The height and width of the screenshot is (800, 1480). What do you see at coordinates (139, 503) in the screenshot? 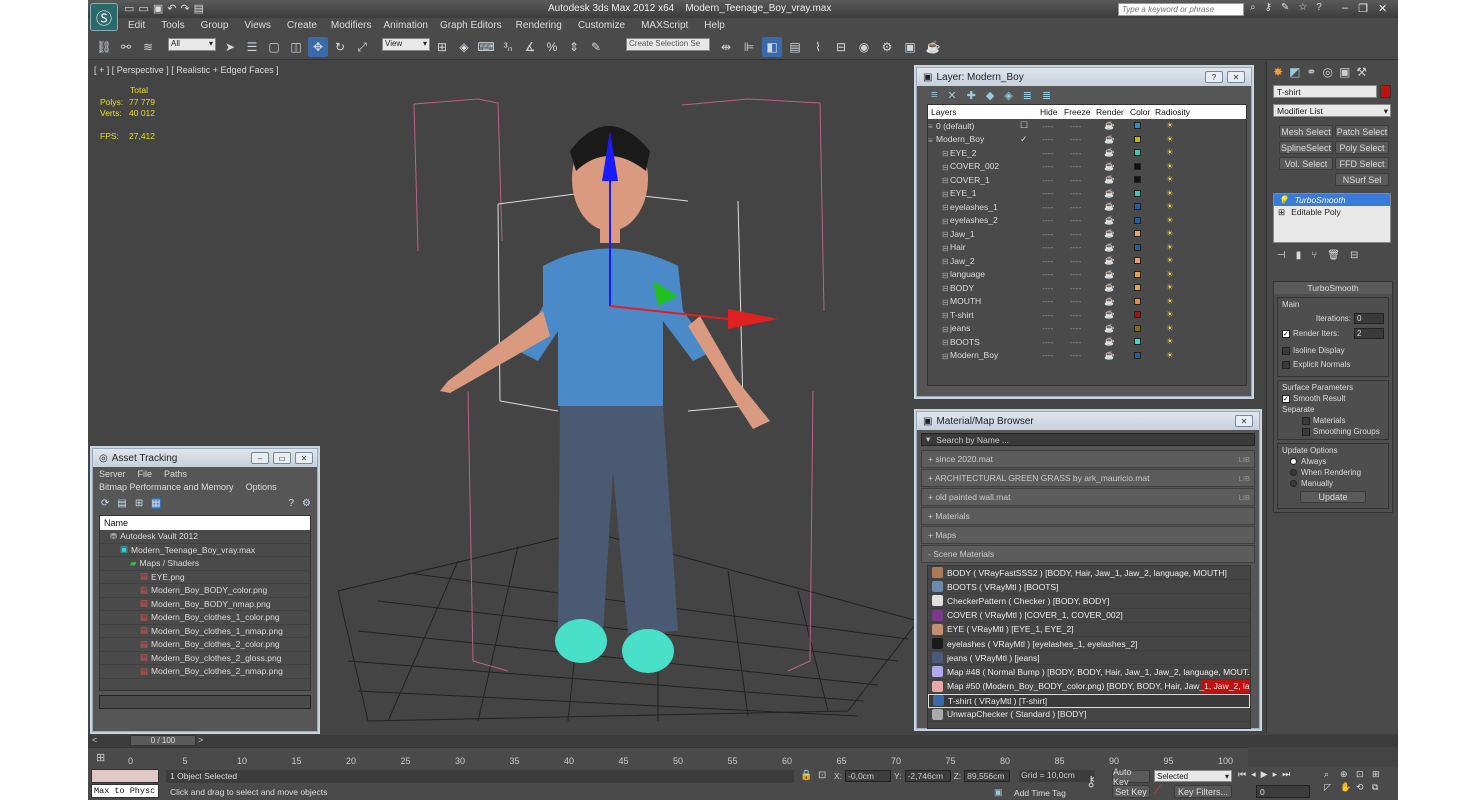
I see `asset-tree-icon: ⊞` at bounding box center [139, 503].